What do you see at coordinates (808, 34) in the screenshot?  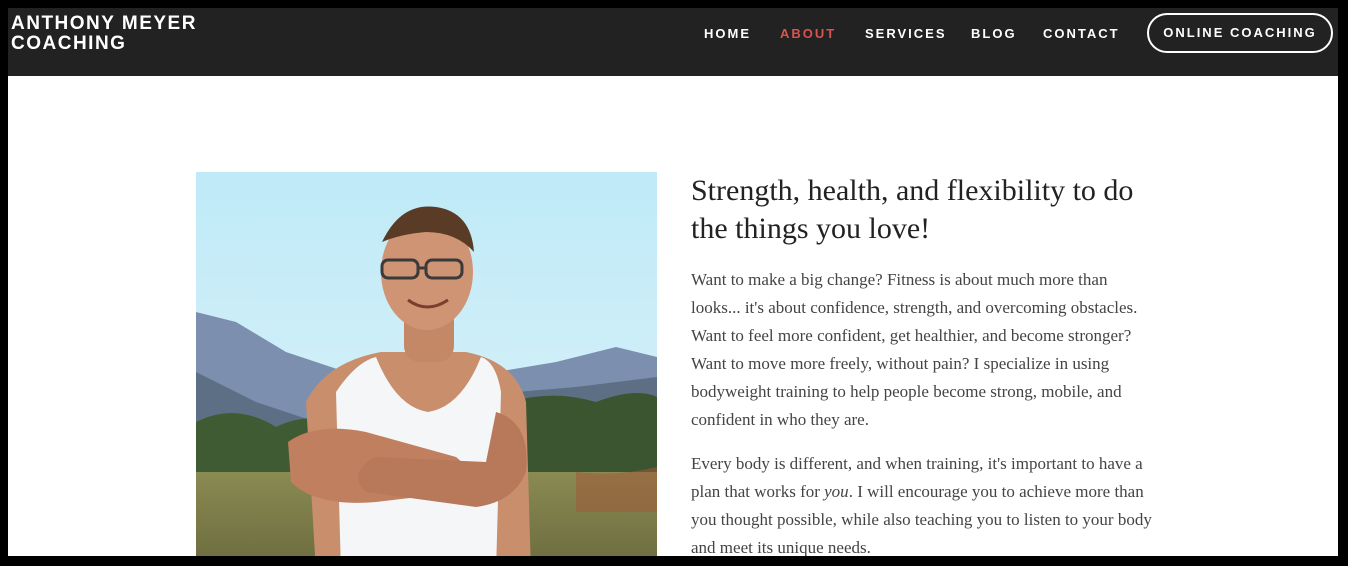 I see `nav-about: ABOUT` at bounding box center [808, 34].